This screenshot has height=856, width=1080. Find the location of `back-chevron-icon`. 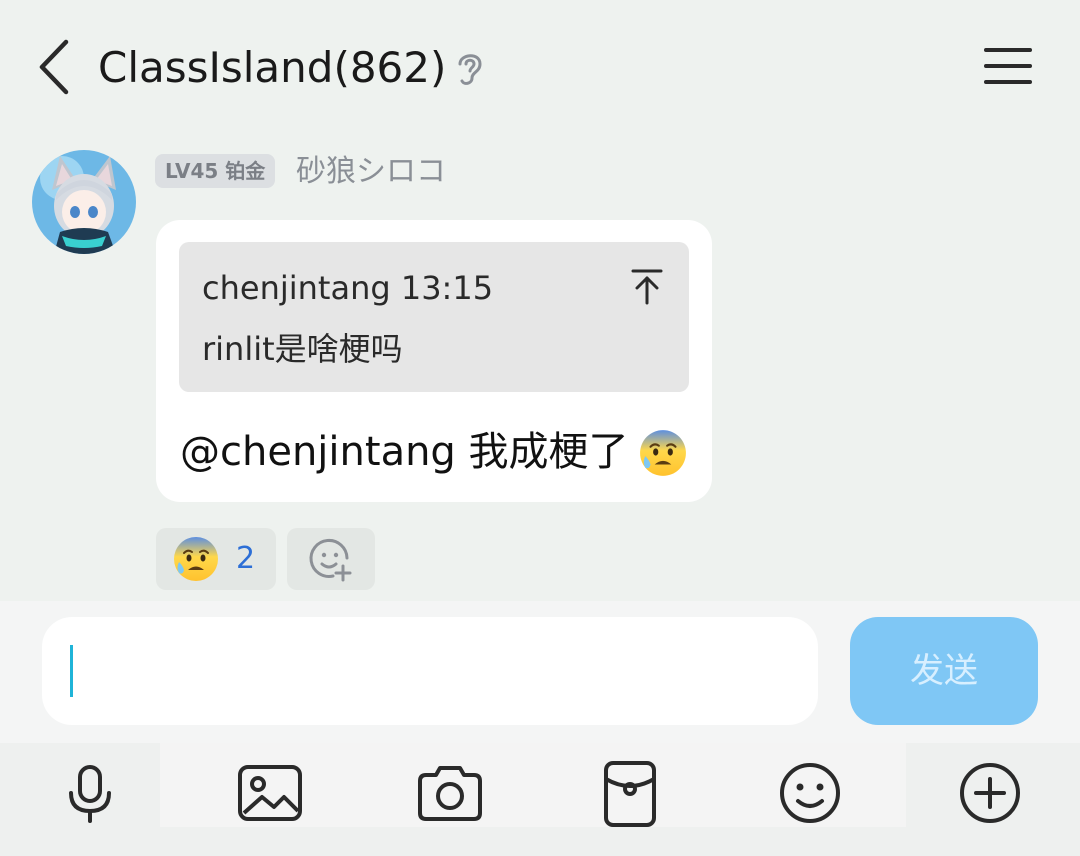

back-chevron-icon is located at coordinates (54, 67).